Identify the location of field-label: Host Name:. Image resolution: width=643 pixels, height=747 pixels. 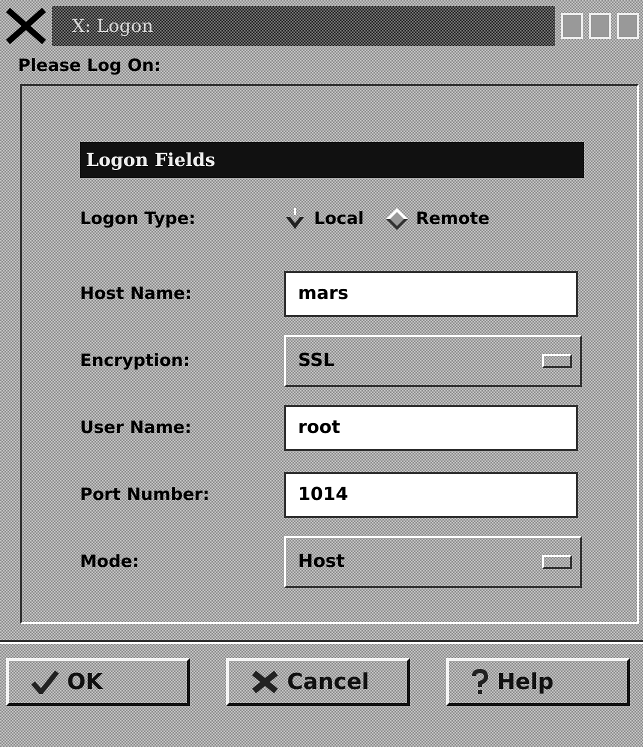
(136, 294).